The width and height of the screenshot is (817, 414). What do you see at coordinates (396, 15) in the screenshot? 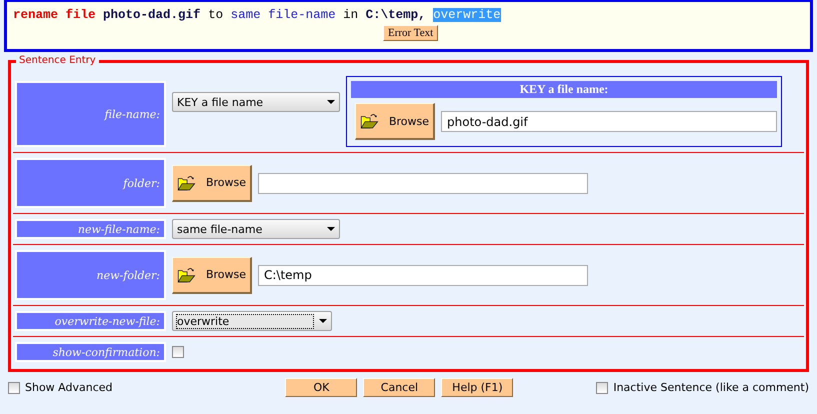
I see `sentence-word: C:\temp,` at bounding box center [396, 15].